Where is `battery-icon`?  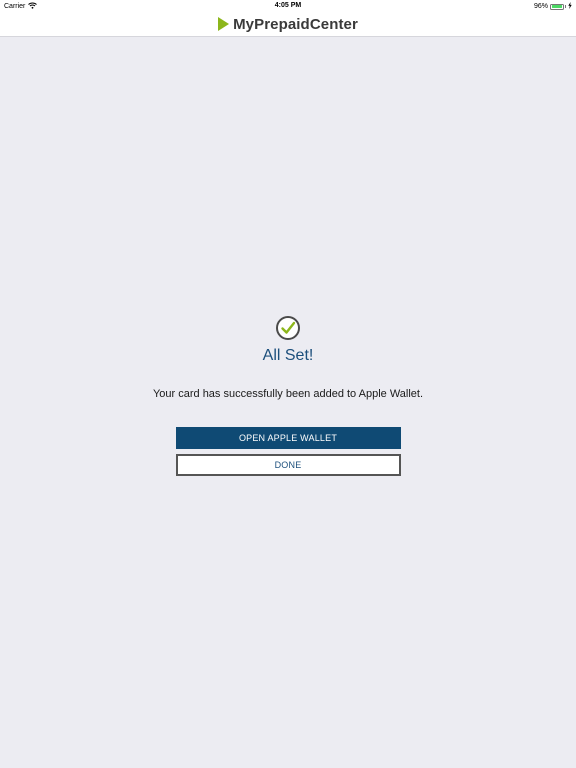 battery-icon is located at coordinates (557, 6).